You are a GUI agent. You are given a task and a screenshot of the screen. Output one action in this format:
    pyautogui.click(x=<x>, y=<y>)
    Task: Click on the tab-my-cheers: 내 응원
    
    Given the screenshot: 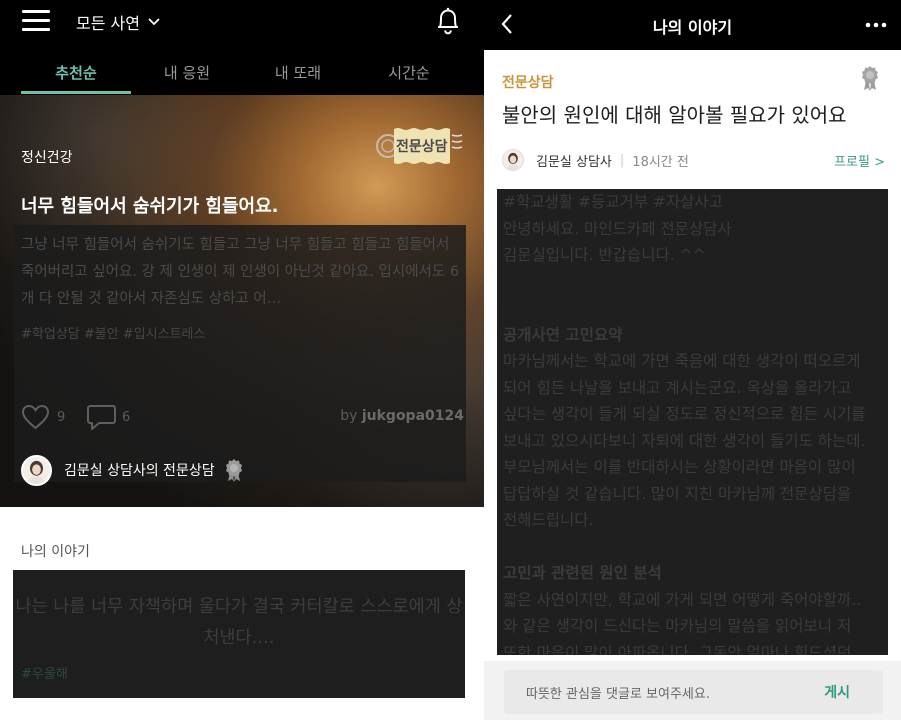 What is the action you would take?
    pyautogui.click(x=187, y=72)
    